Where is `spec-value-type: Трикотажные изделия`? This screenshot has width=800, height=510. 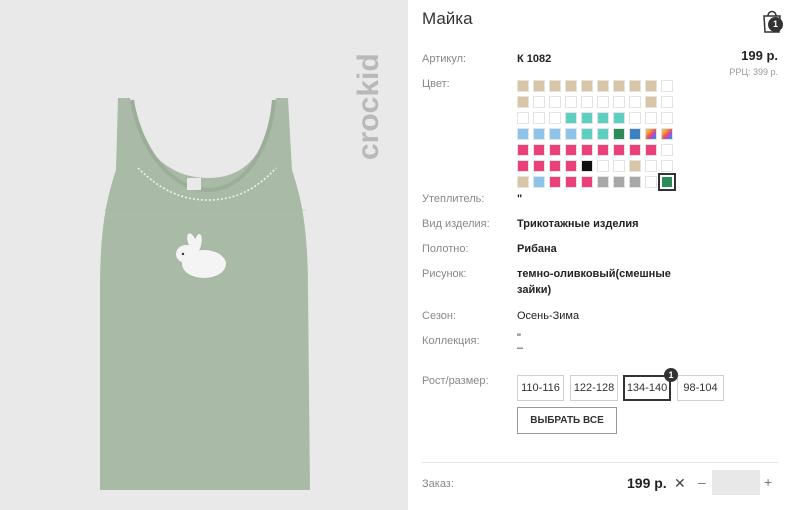
spec-value-type: Трикотажные изделия is located at coordinates (578, 224).